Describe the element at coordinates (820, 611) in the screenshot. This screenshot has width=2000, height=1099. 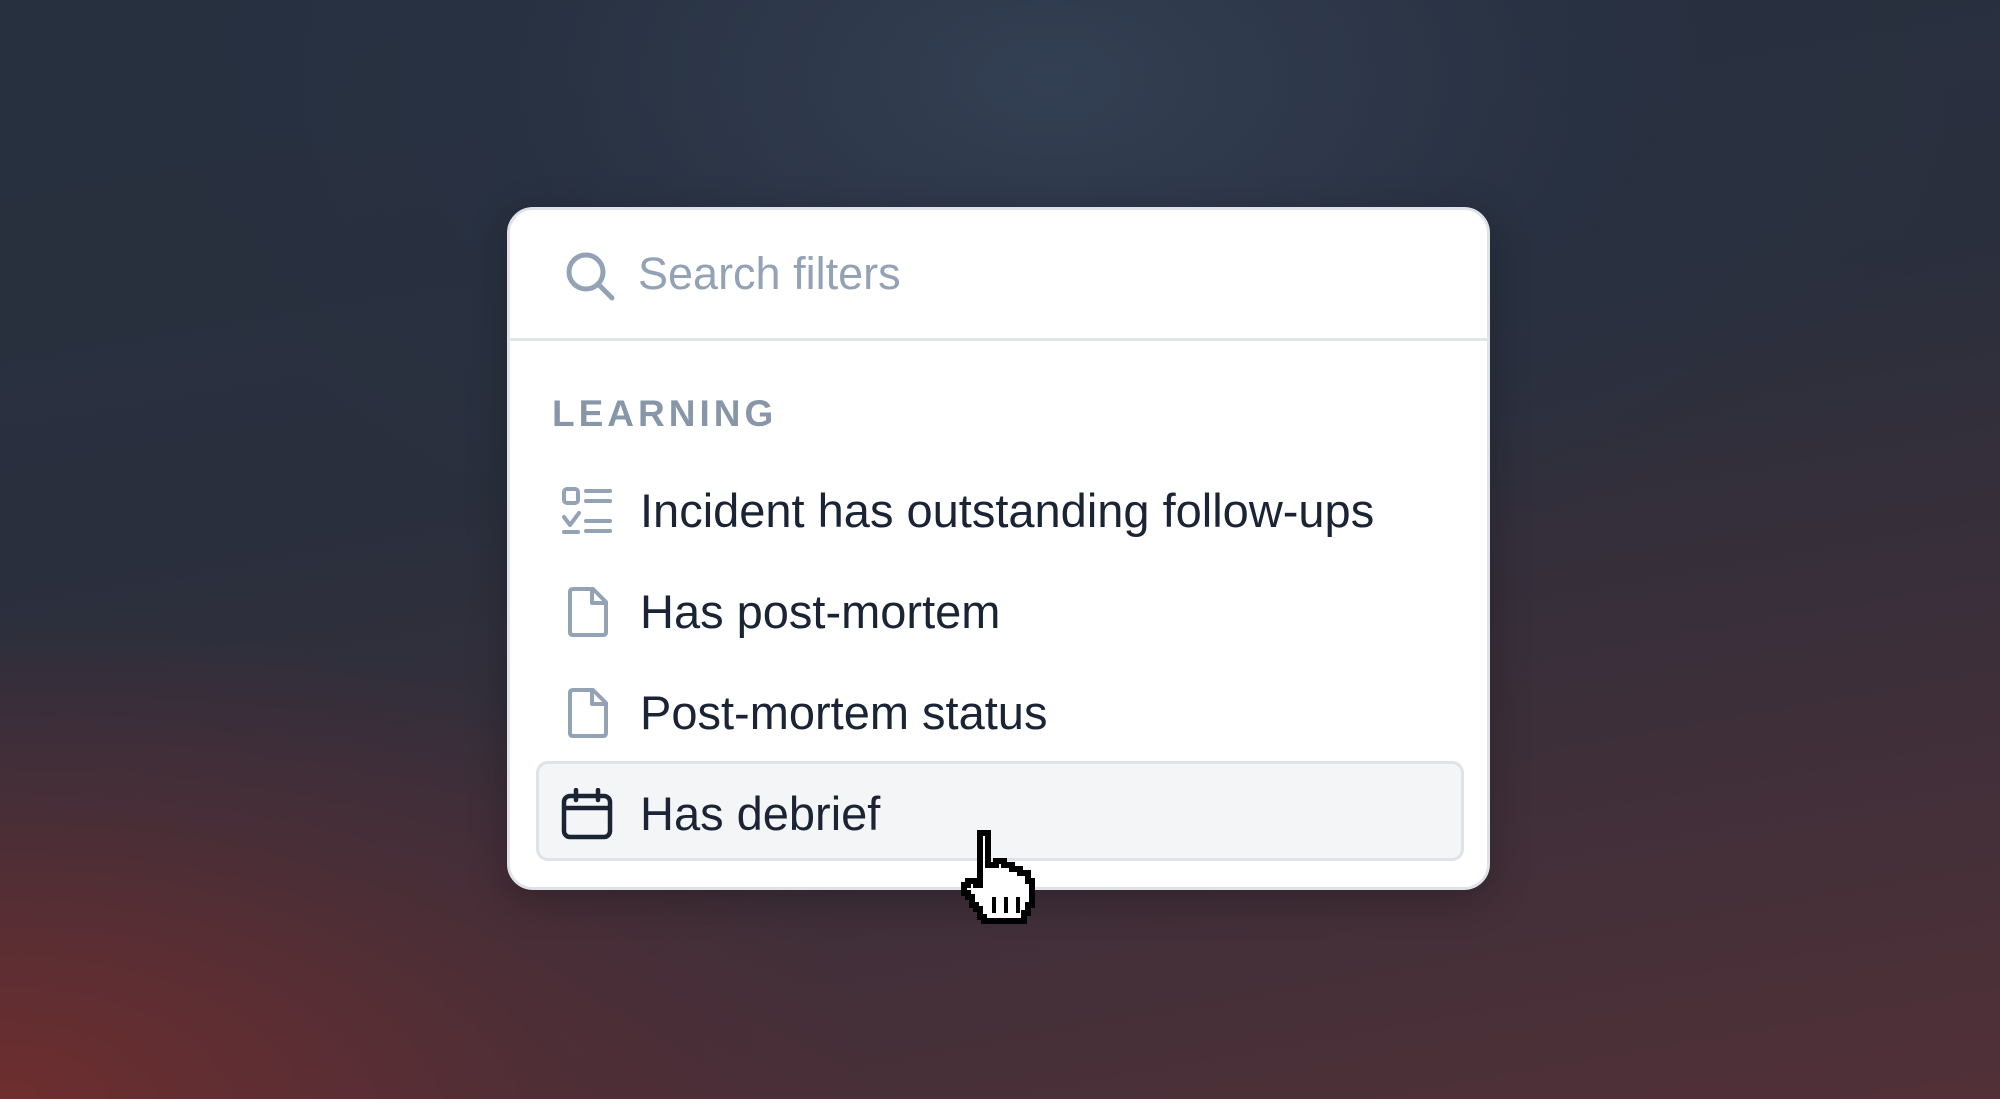
I see `filter-item-label: Has post-mortem` at that location.